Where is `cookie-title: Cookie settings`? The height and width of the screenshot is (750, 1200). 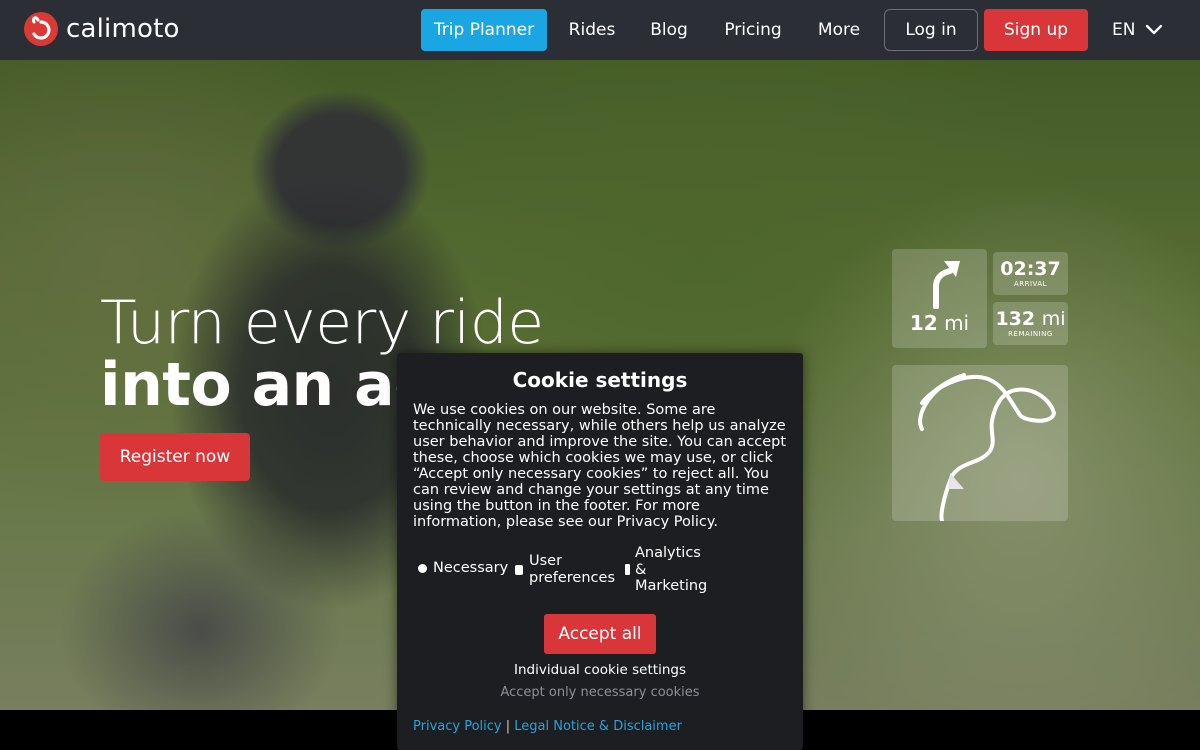 cookie-title: Cookie settings is located at coordinates (600, 380).